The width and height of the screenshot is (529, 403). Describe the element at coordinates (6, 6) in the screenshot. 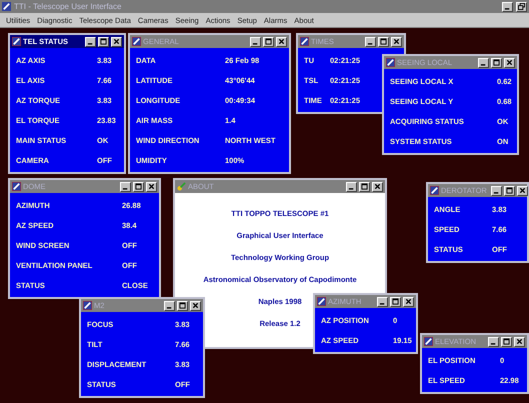

I see `app-icon` at that location.